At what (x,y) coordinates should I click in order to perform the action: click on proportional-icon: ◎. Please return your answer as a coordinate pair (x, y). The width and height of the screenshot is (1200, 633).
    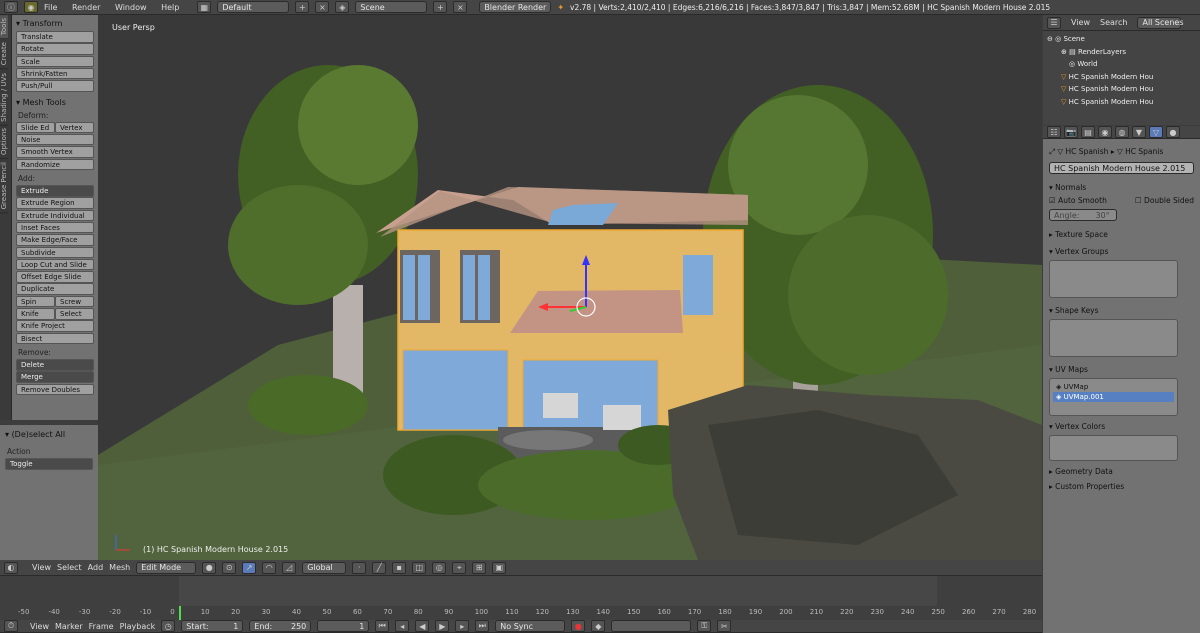
    Looking at the image, I should click on (439, 567).